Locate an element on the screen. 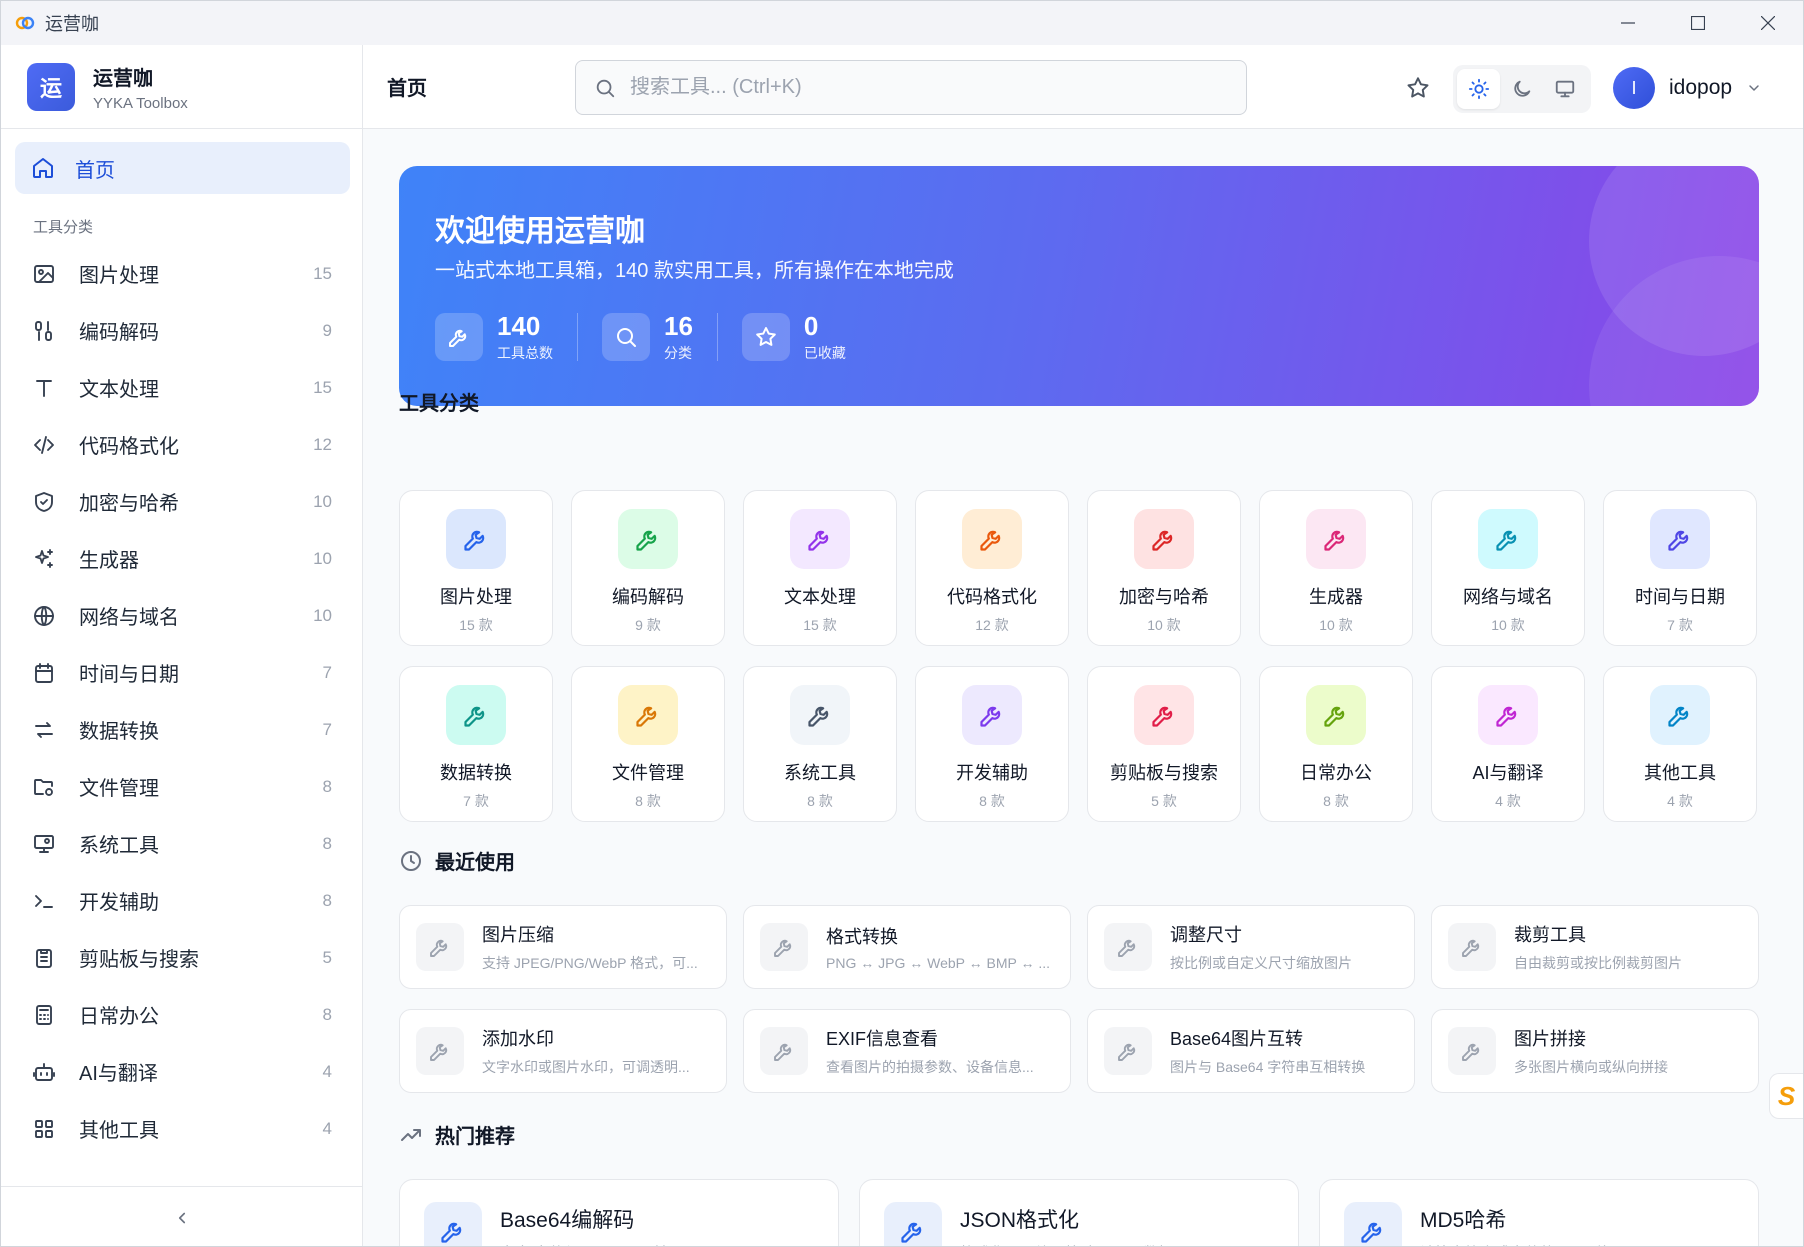  search-input is located at coordinates (910, 87).